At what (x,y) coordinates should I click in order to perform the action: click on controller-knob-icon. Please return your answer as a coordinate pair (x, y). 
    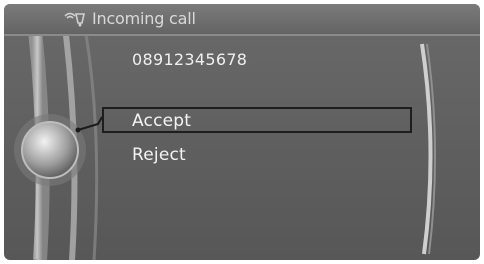
    Looking at the image, I should click on (58, 150).